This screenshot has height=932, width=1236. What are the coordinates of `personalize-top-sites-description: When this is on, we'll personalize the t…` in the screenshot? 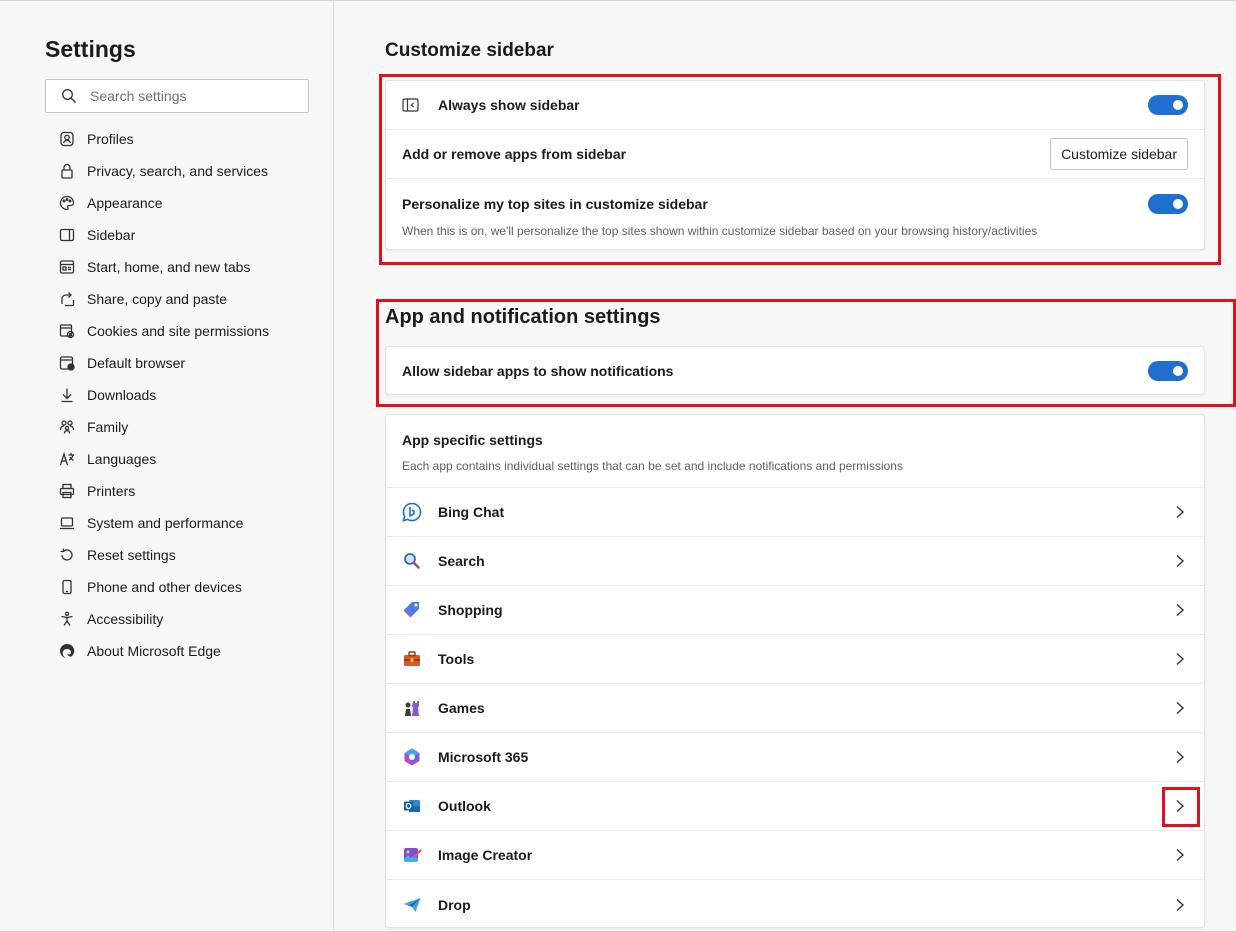 It's located at (720, 231).